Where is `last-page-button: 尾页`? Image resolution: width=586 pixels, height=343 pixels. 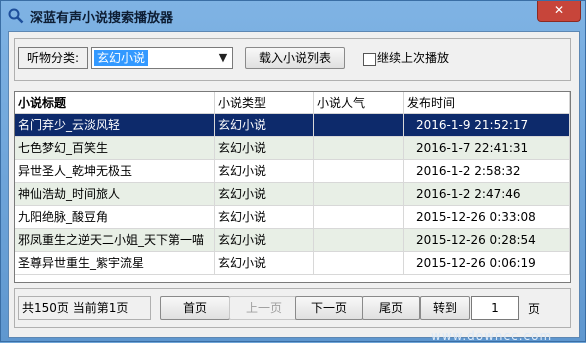
last-page-button: 尾页 is located at coordinates (391, 308).